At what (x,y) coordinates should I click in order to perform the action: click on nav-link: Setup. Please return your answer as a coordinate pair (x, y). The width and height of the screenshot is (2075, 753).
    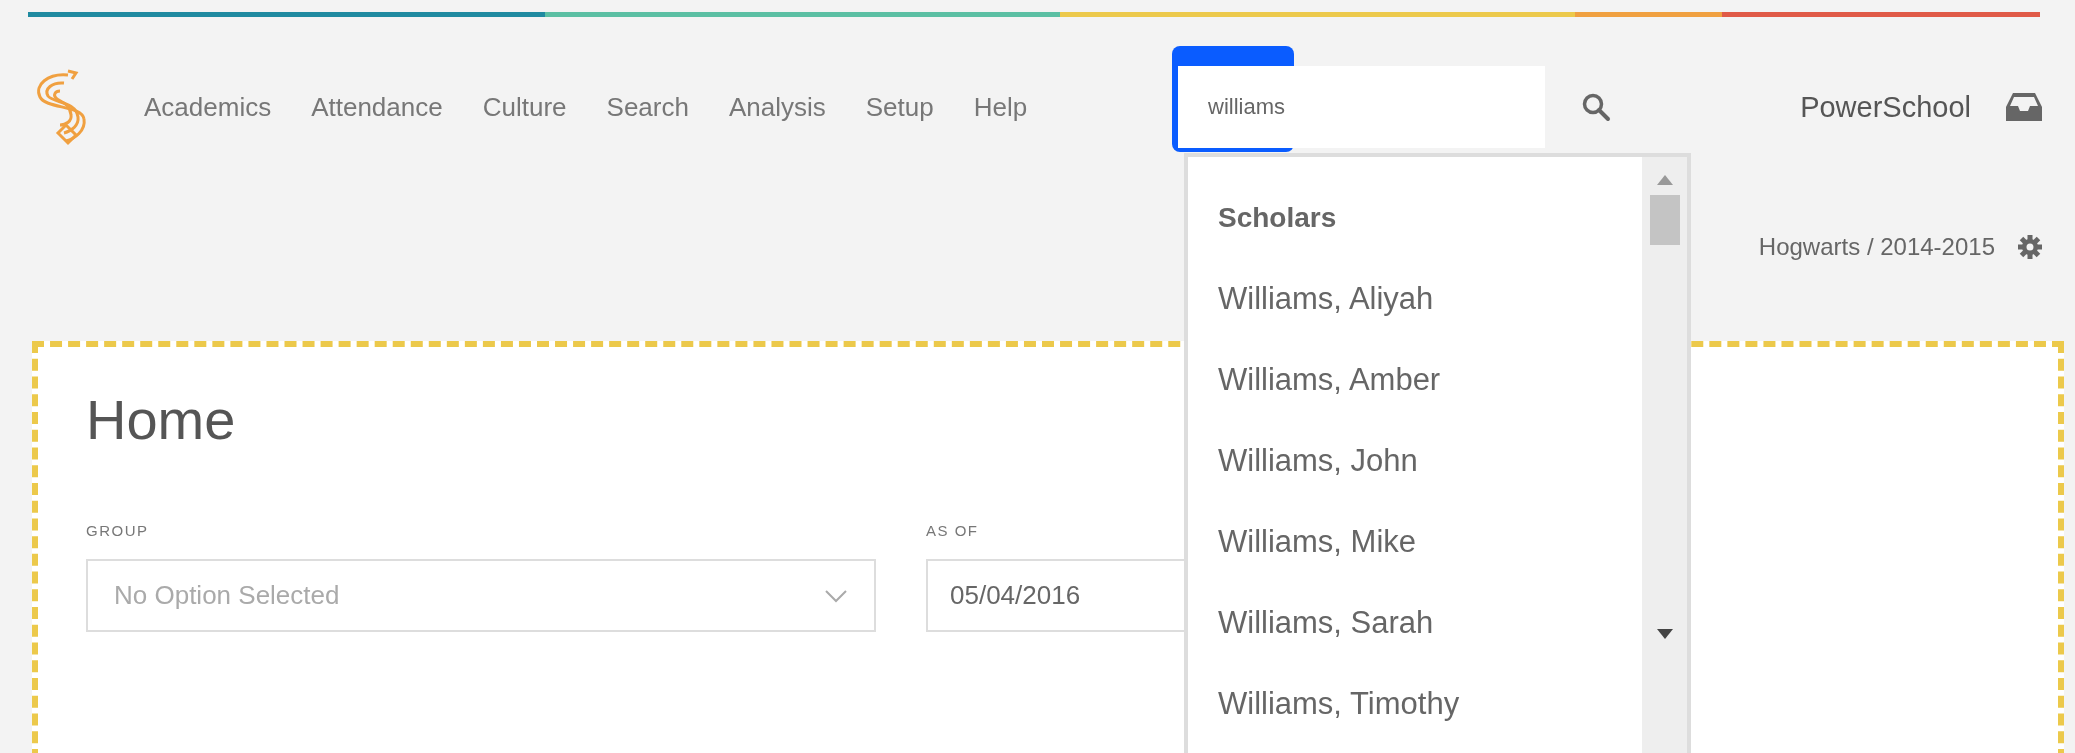
    Looking at the image, I should click on (899, 107).